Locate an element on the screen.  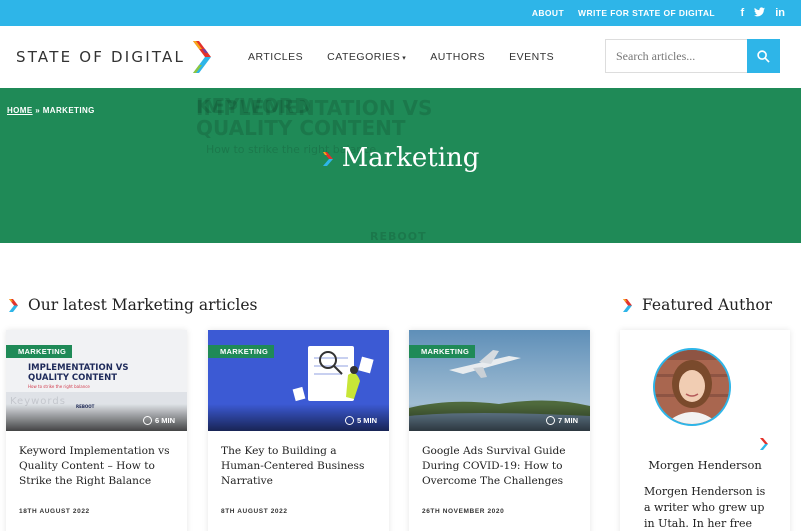
thumb-text-2: QUALITY CONTENT is located at coordinates (72, 378).